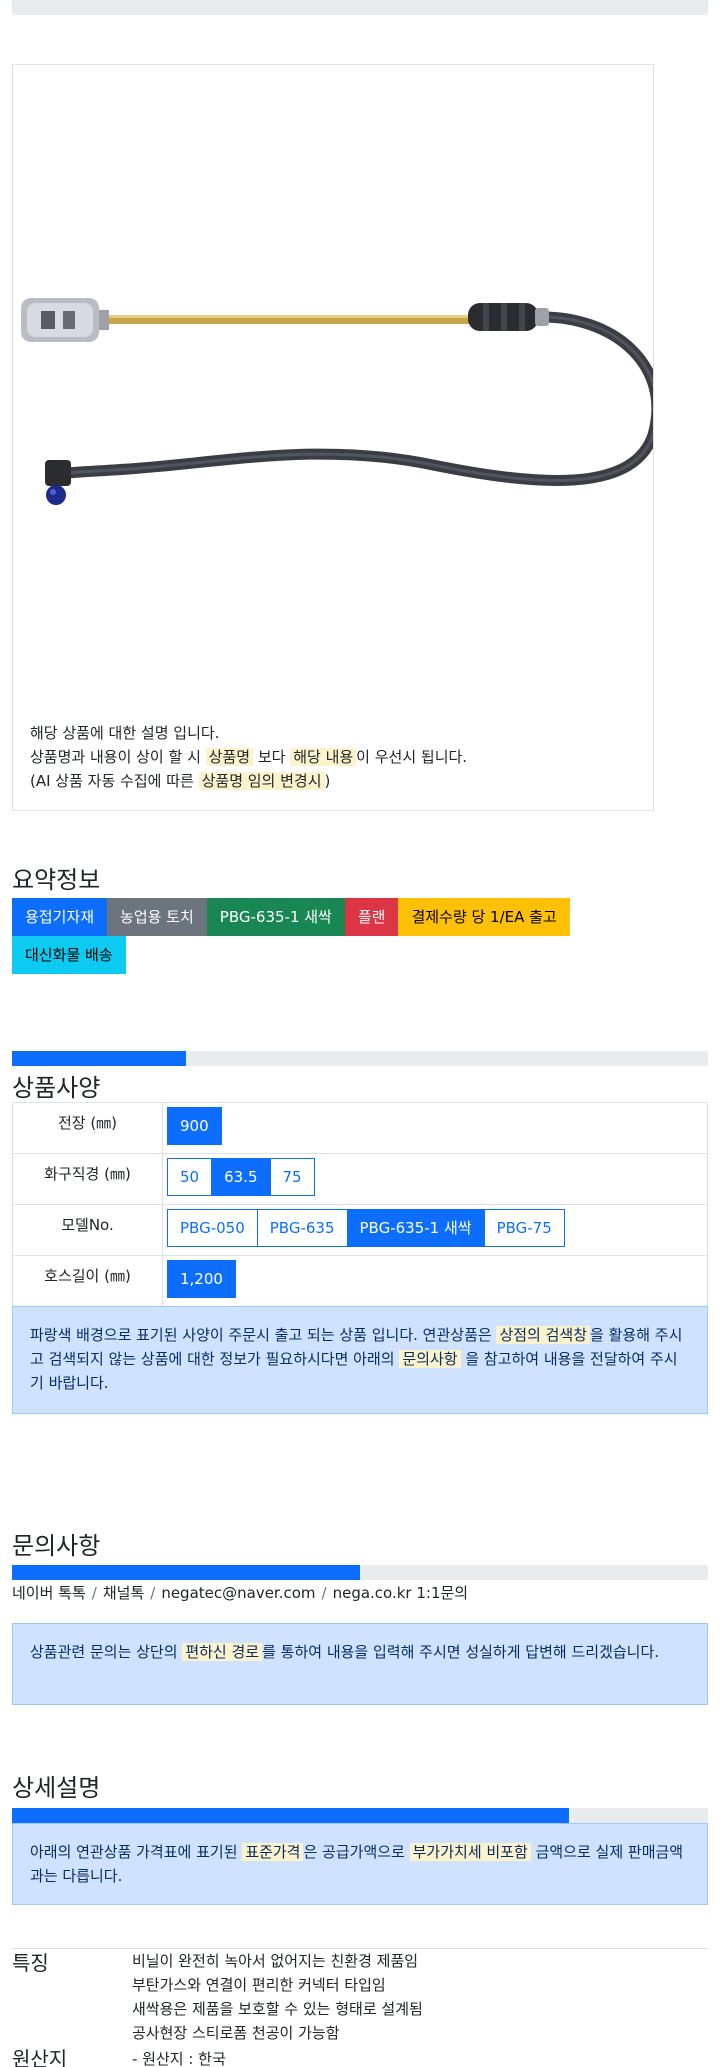 The image size is (720, 2067). Describe the element at coordinates (87, 1179) in the screenshot. I see `spec-label: 화구직경 (㎜)` at that location.